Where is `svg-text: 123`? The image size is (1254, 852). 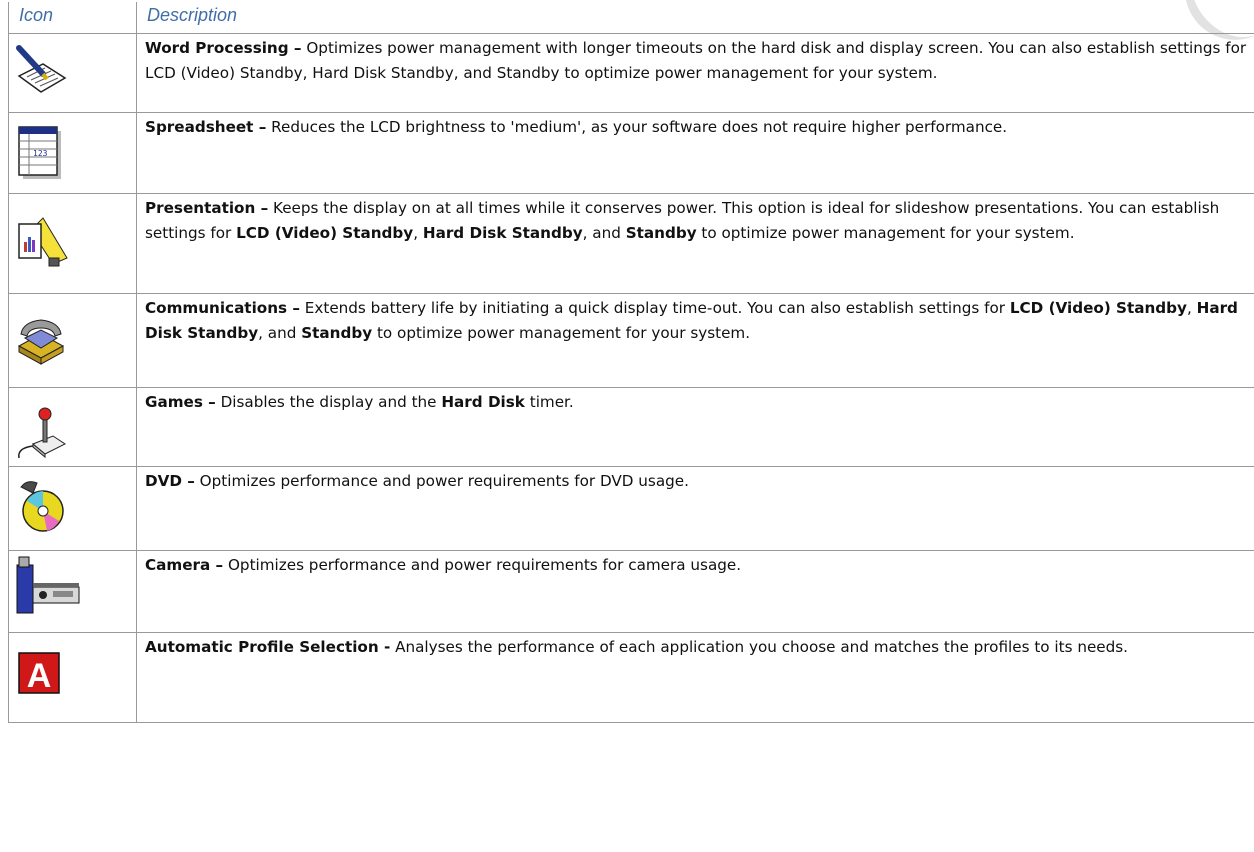
svg-text: 123 is located at coordinates (40, 153).